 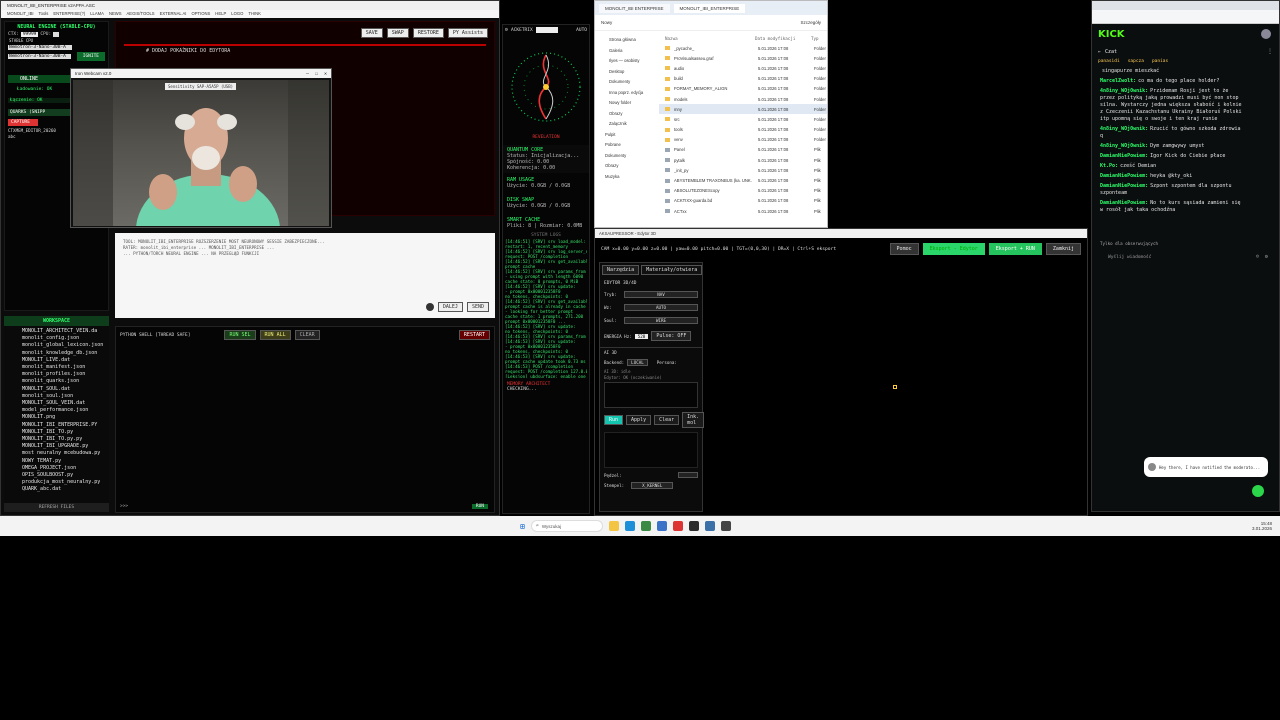 What do you see at coordinates (65, 475) in the screenshot?
I see `workspace-file-item: OPIS_SOULBOOST.py` at bounding box center [65, 475].